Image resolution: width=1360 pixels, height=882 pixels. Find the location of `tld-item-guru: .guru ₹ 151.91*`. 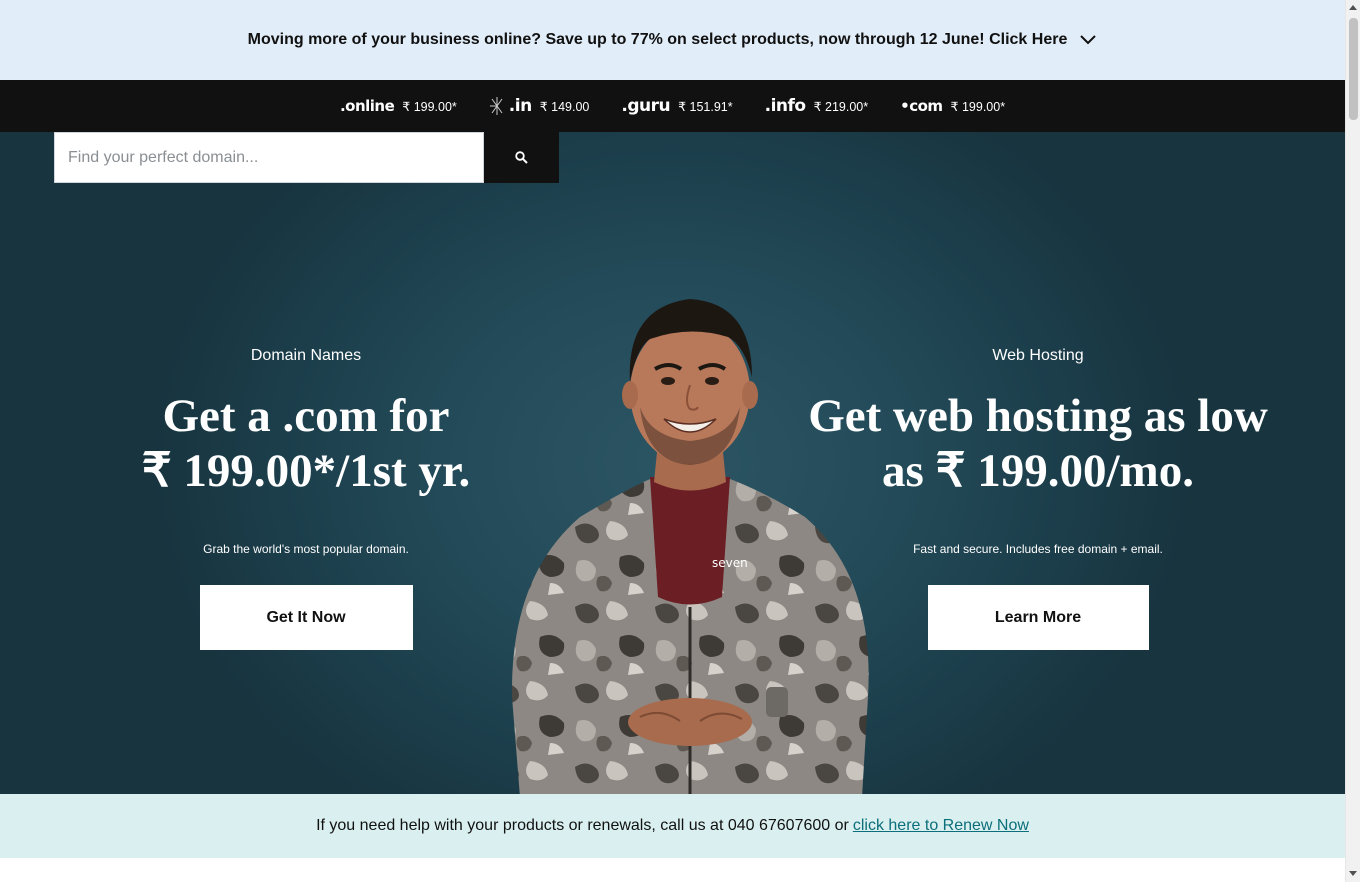

tld-item-guru: .guru ₹ 151.91* is located at coordinates (676, 106).